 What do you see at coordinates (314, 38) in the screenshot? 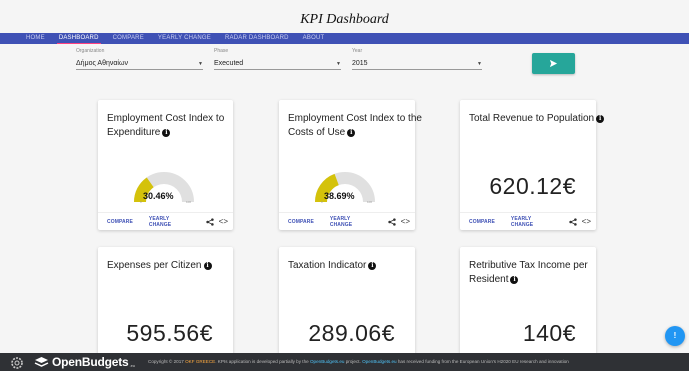
I see `nav-about: ABOUT` at bounding box center [314, 38].